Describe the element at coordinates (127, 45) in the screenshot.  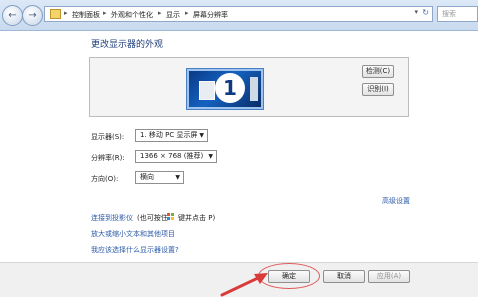
I see `page-title: 更改显示器的外观` at that location.